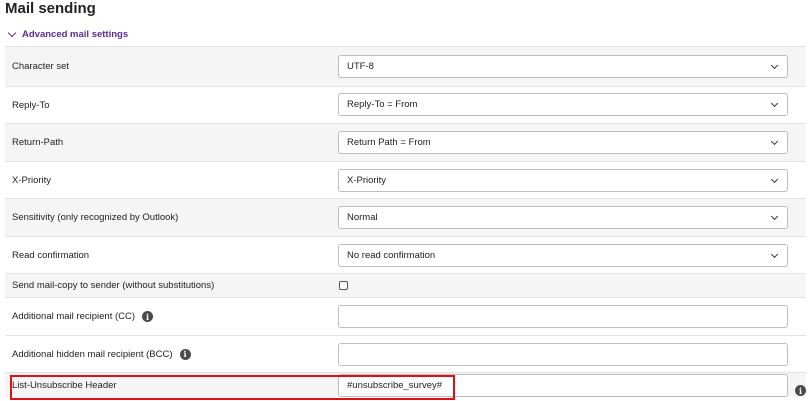  Describe the element at coordinates (360, 66) in the screenshot. I see `character-set-value: UTF-8` at that location.